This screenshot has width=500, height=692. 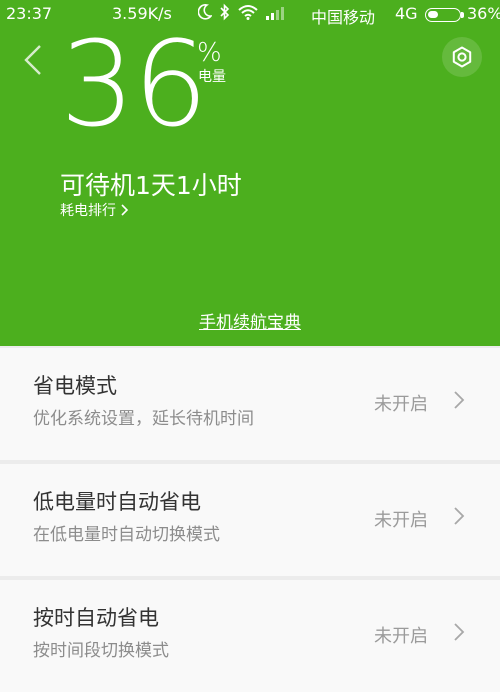 What do you see at coordinates (443, 15) in the screenshot?
I see `battery-icon` at bounding box center [443, 15].